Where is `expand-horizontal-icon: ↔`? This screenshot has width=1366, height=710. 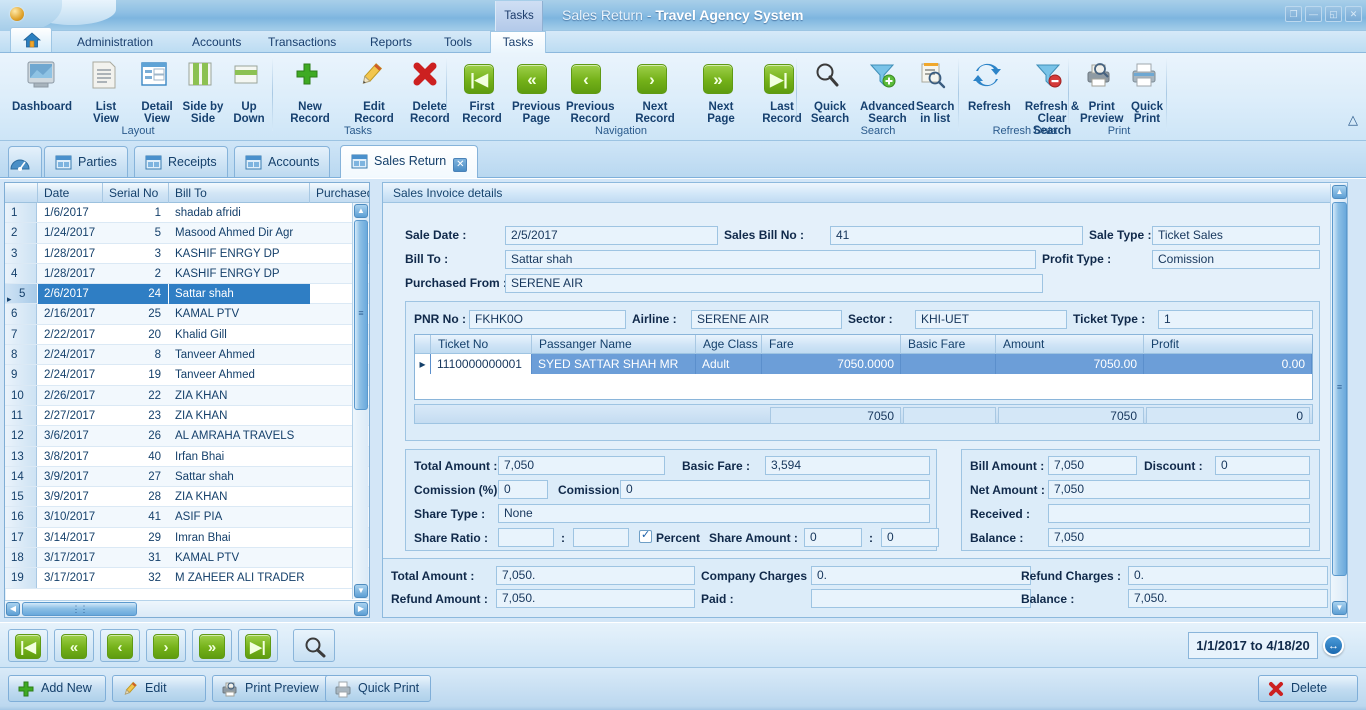 expand-horizontal-icon: ↔ is located at coordinates (1333, 645).